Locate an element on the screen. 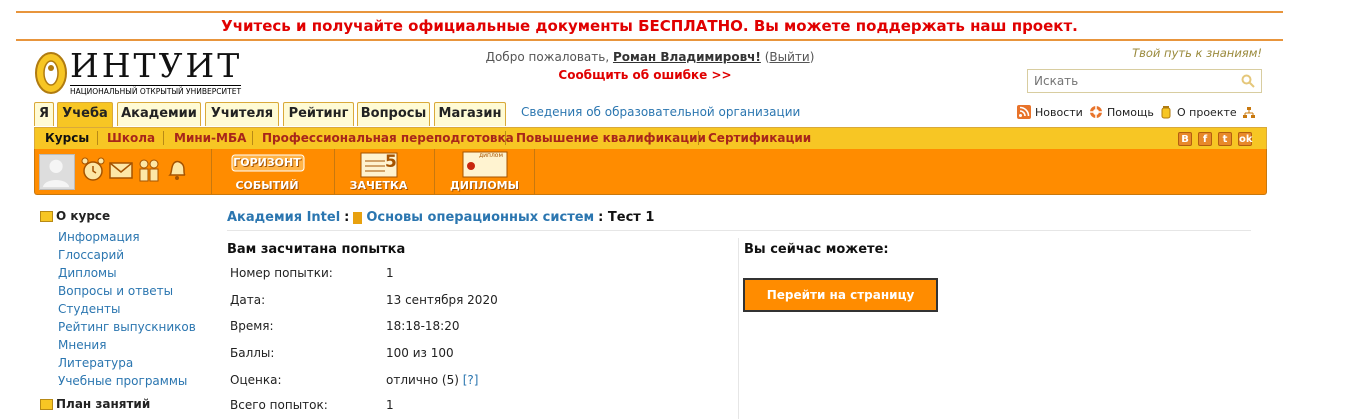 The width and height of the screenshot is (1361, 419). sidebar-item-diplomas: Дипломы is located at coordinates (87, 273).